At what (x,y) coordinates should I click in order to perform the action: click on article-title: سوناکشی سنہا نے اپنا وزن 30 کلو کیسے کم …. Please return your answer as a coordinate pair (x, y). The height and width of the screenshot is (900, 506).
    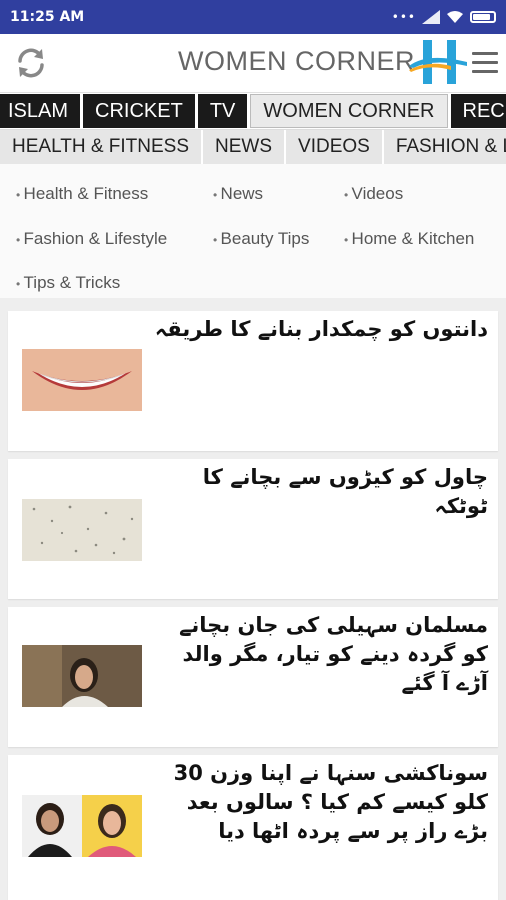
    Looking at the image, I should click on (318, 802).